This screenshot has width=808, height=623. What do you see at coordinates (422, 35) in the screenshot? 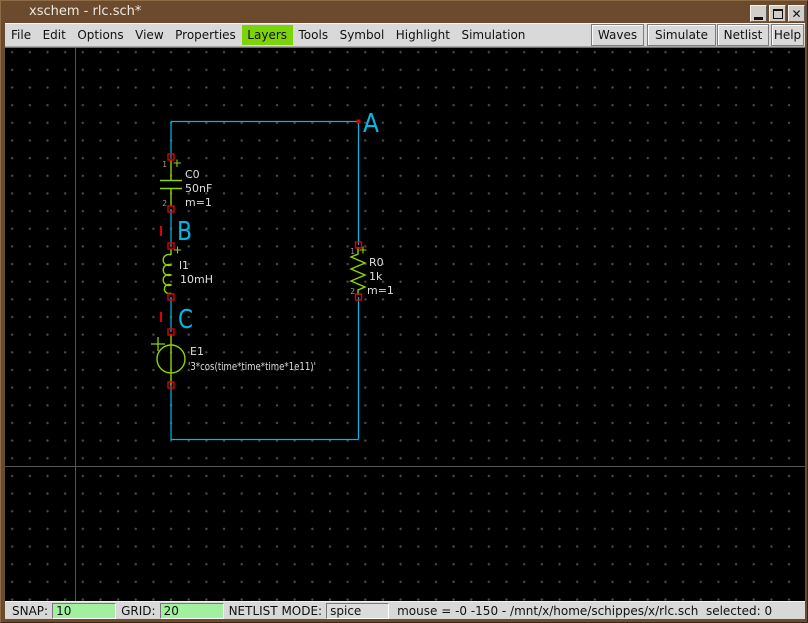
I see `menu-highlight: Highlight` at bounding box center [422, 35].